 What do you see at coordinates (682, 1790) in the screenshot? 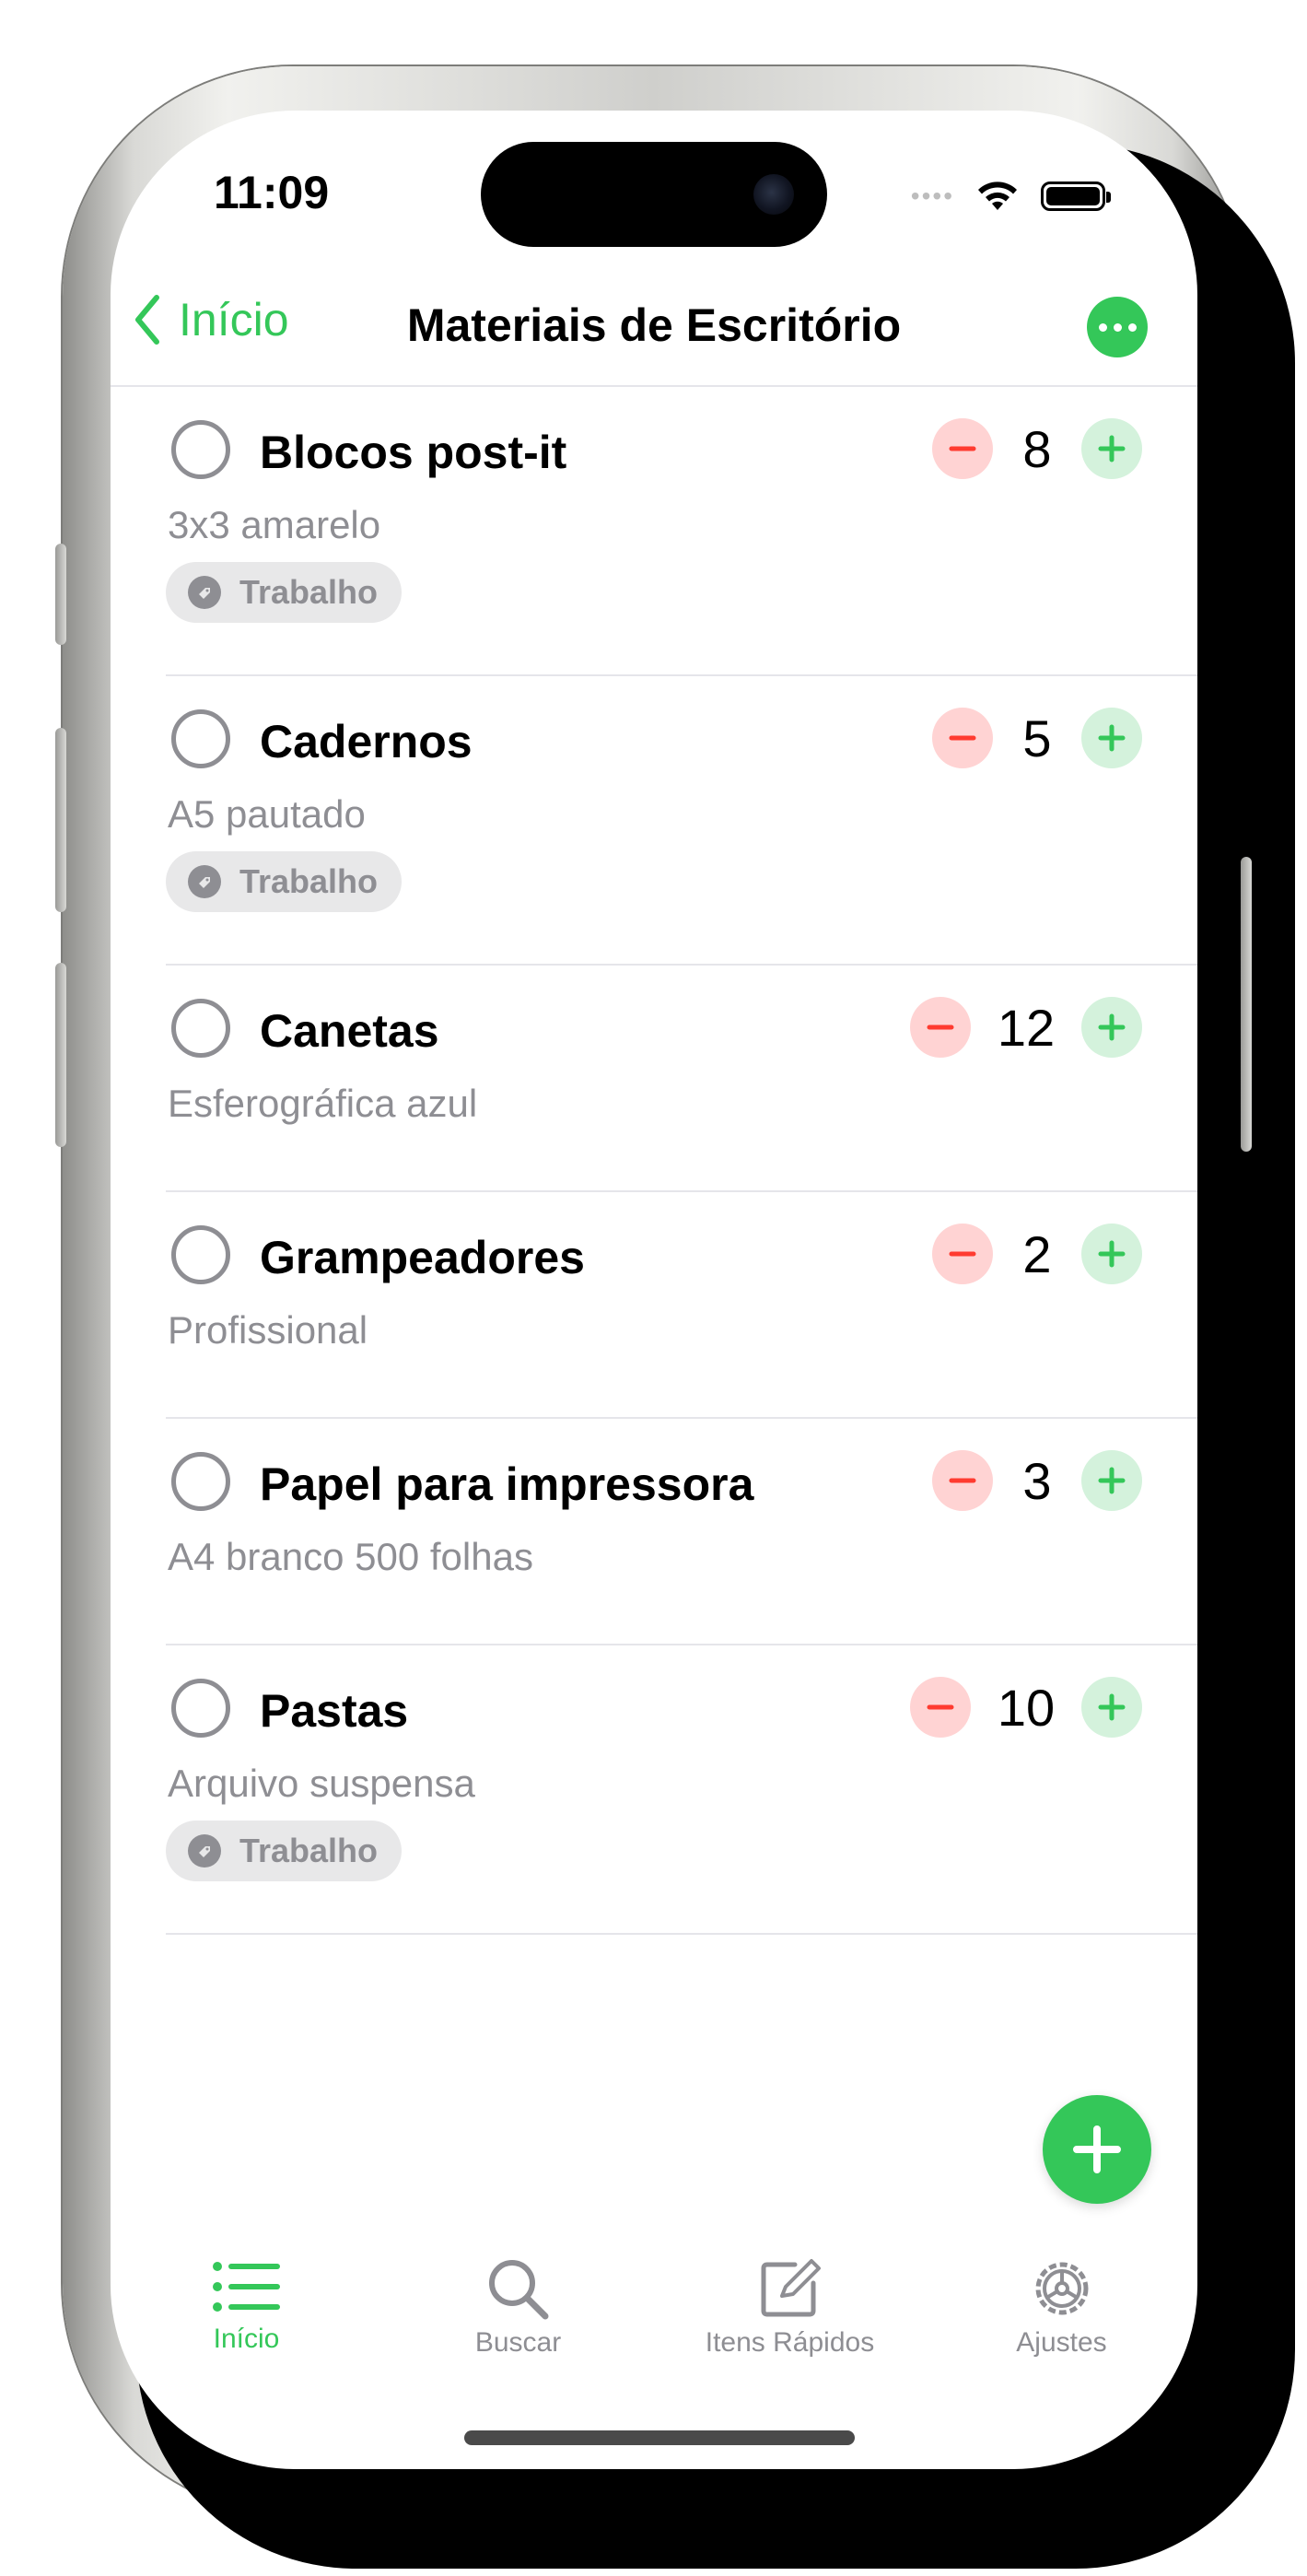
I see `list-item: Pastas 10 Arquivo suspensa Trabalho` at bounding box center [682, 1790].